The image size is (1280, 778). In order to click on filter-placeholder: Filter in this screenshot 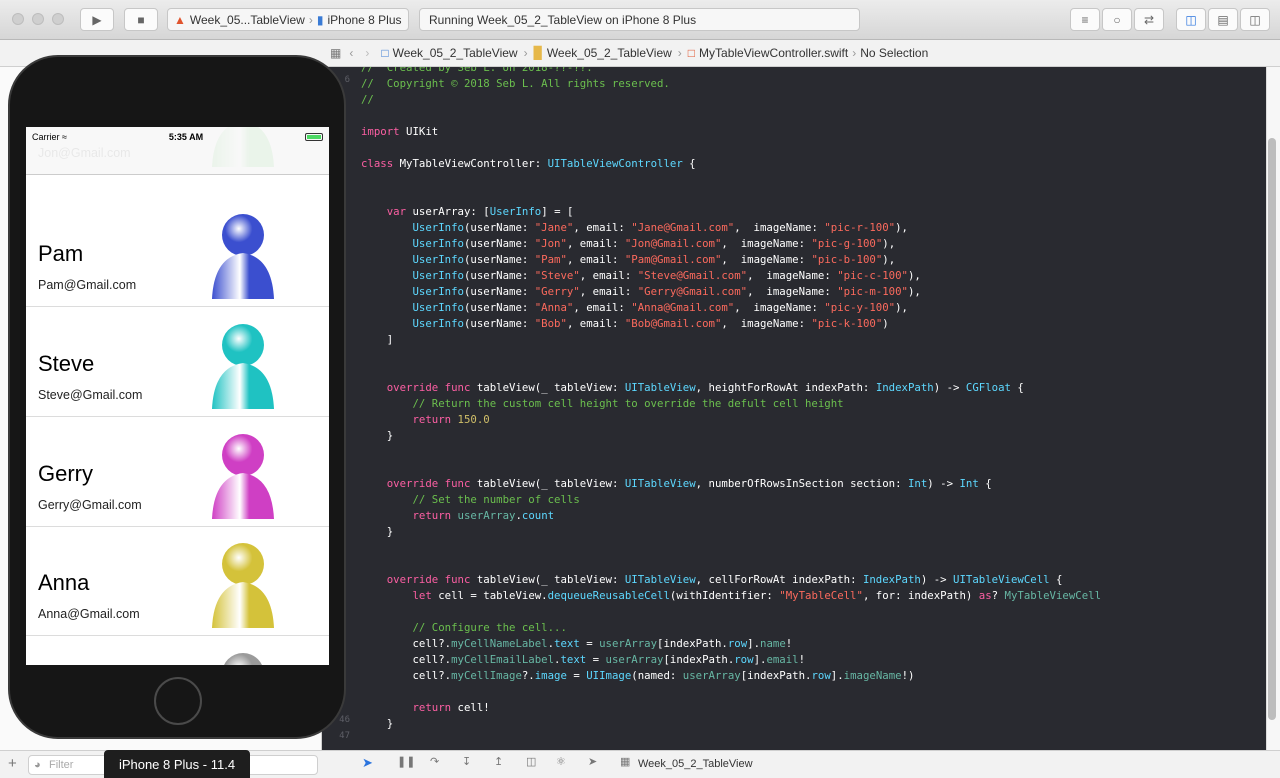, I will do `click(61, 765)`.